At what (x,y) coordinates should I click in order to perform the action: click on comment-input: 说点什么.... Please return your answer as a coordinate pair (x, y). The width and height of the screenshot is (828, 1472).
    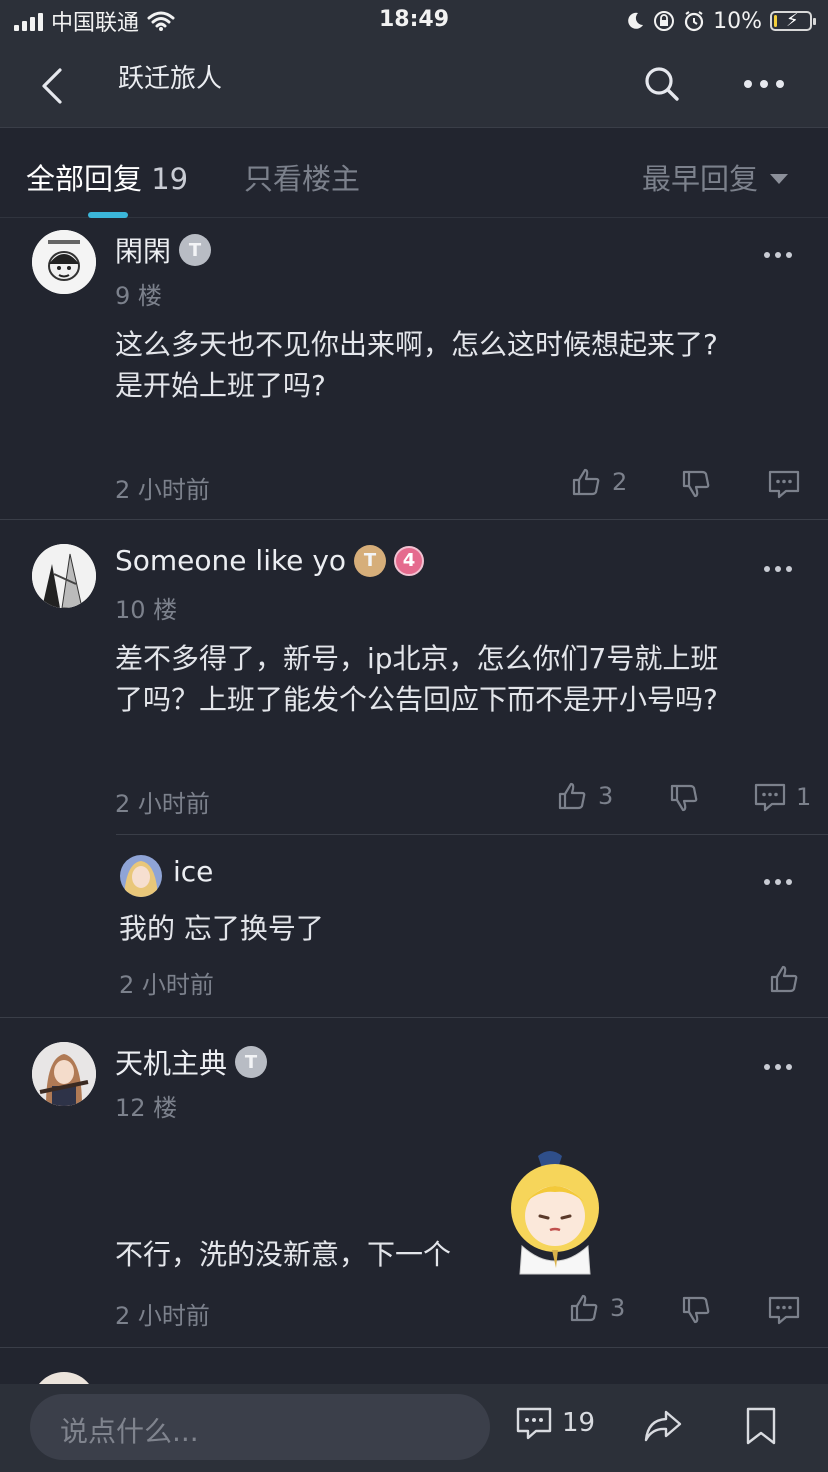
    Looking at the image, I should click on (260, 1427).